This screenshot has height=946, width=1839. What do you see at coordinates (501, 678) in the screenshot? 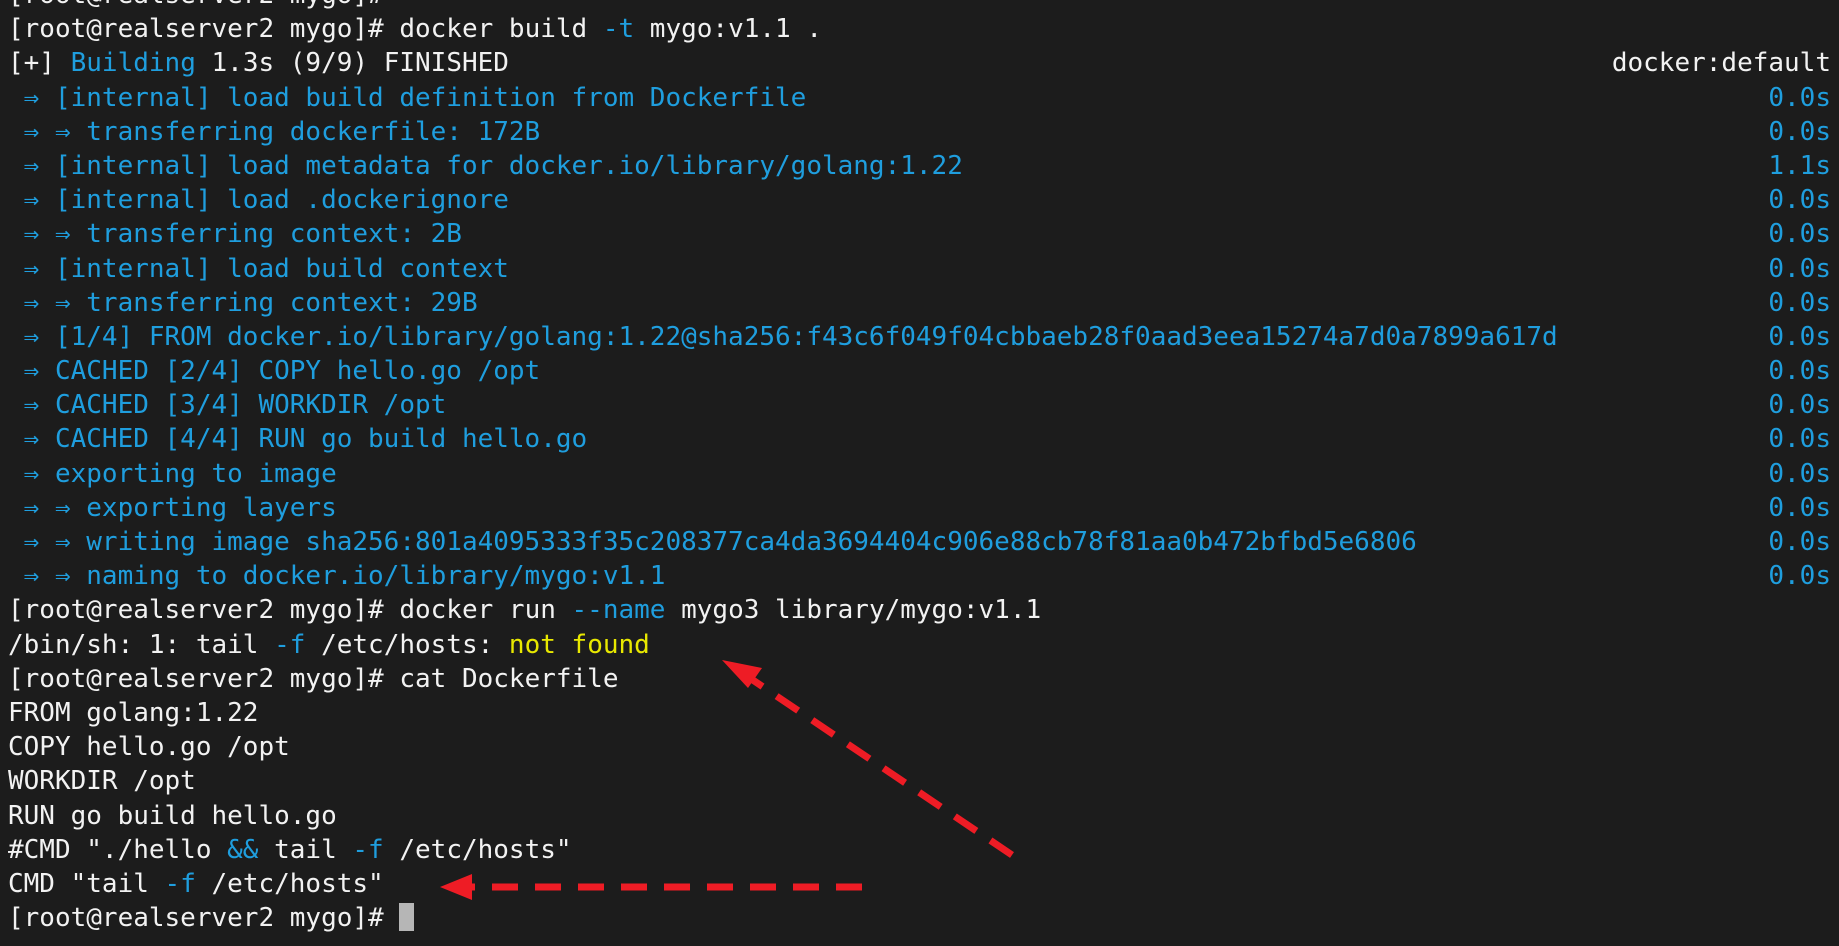
I see `command-text: cat Dockerfile` at bounding box center [501, 678].